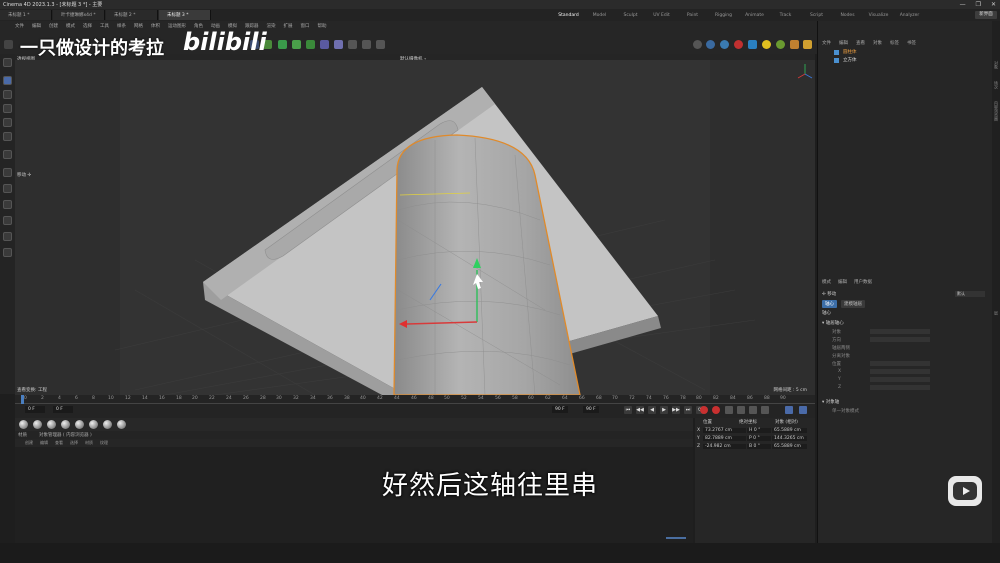 This screenshot has width=1000, height=563. I want to click on prev-key-button: ◀◀, so click(640, 410).